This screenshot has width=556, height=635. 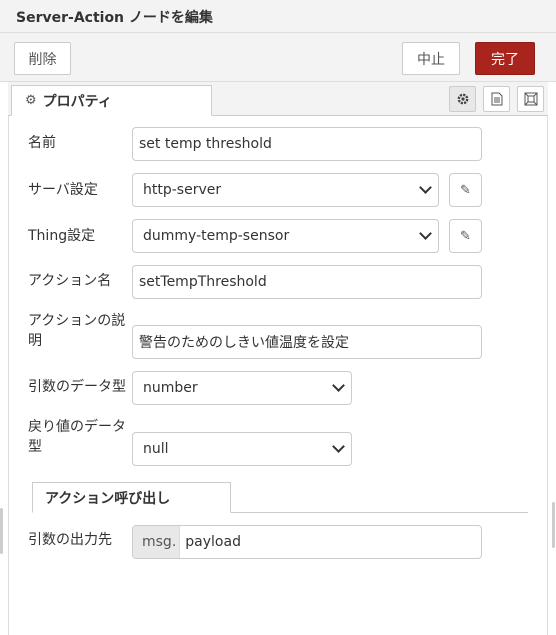 I want to click on resize-handle-right, so click(x=553, y=525).